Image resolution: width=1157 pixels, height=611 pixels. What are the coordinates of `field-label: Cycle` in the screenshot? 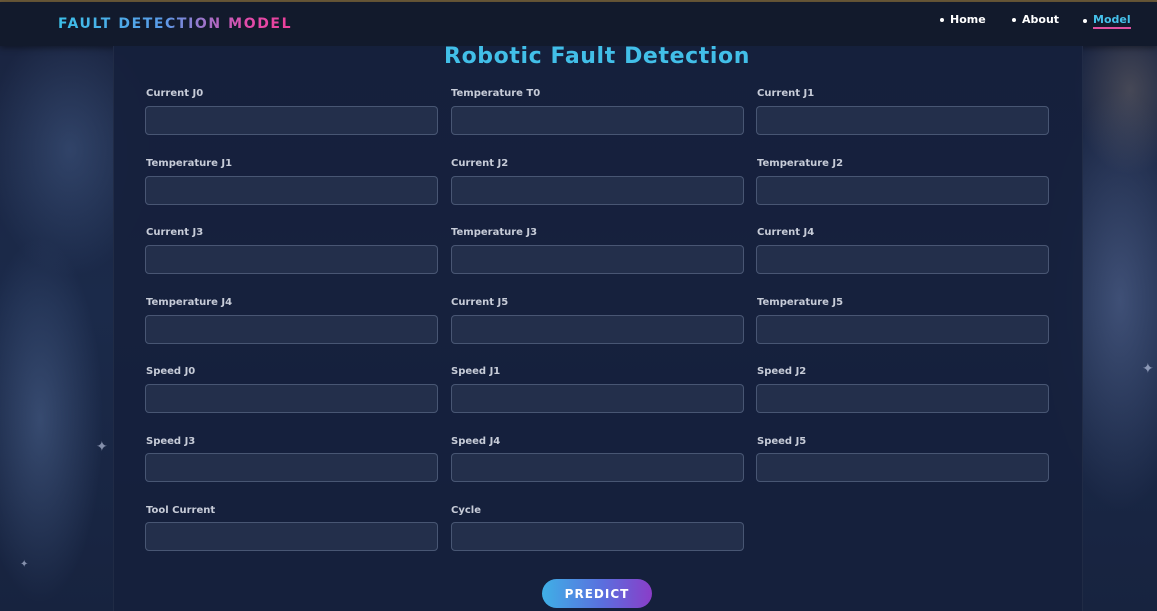 It's located at (466, 510).